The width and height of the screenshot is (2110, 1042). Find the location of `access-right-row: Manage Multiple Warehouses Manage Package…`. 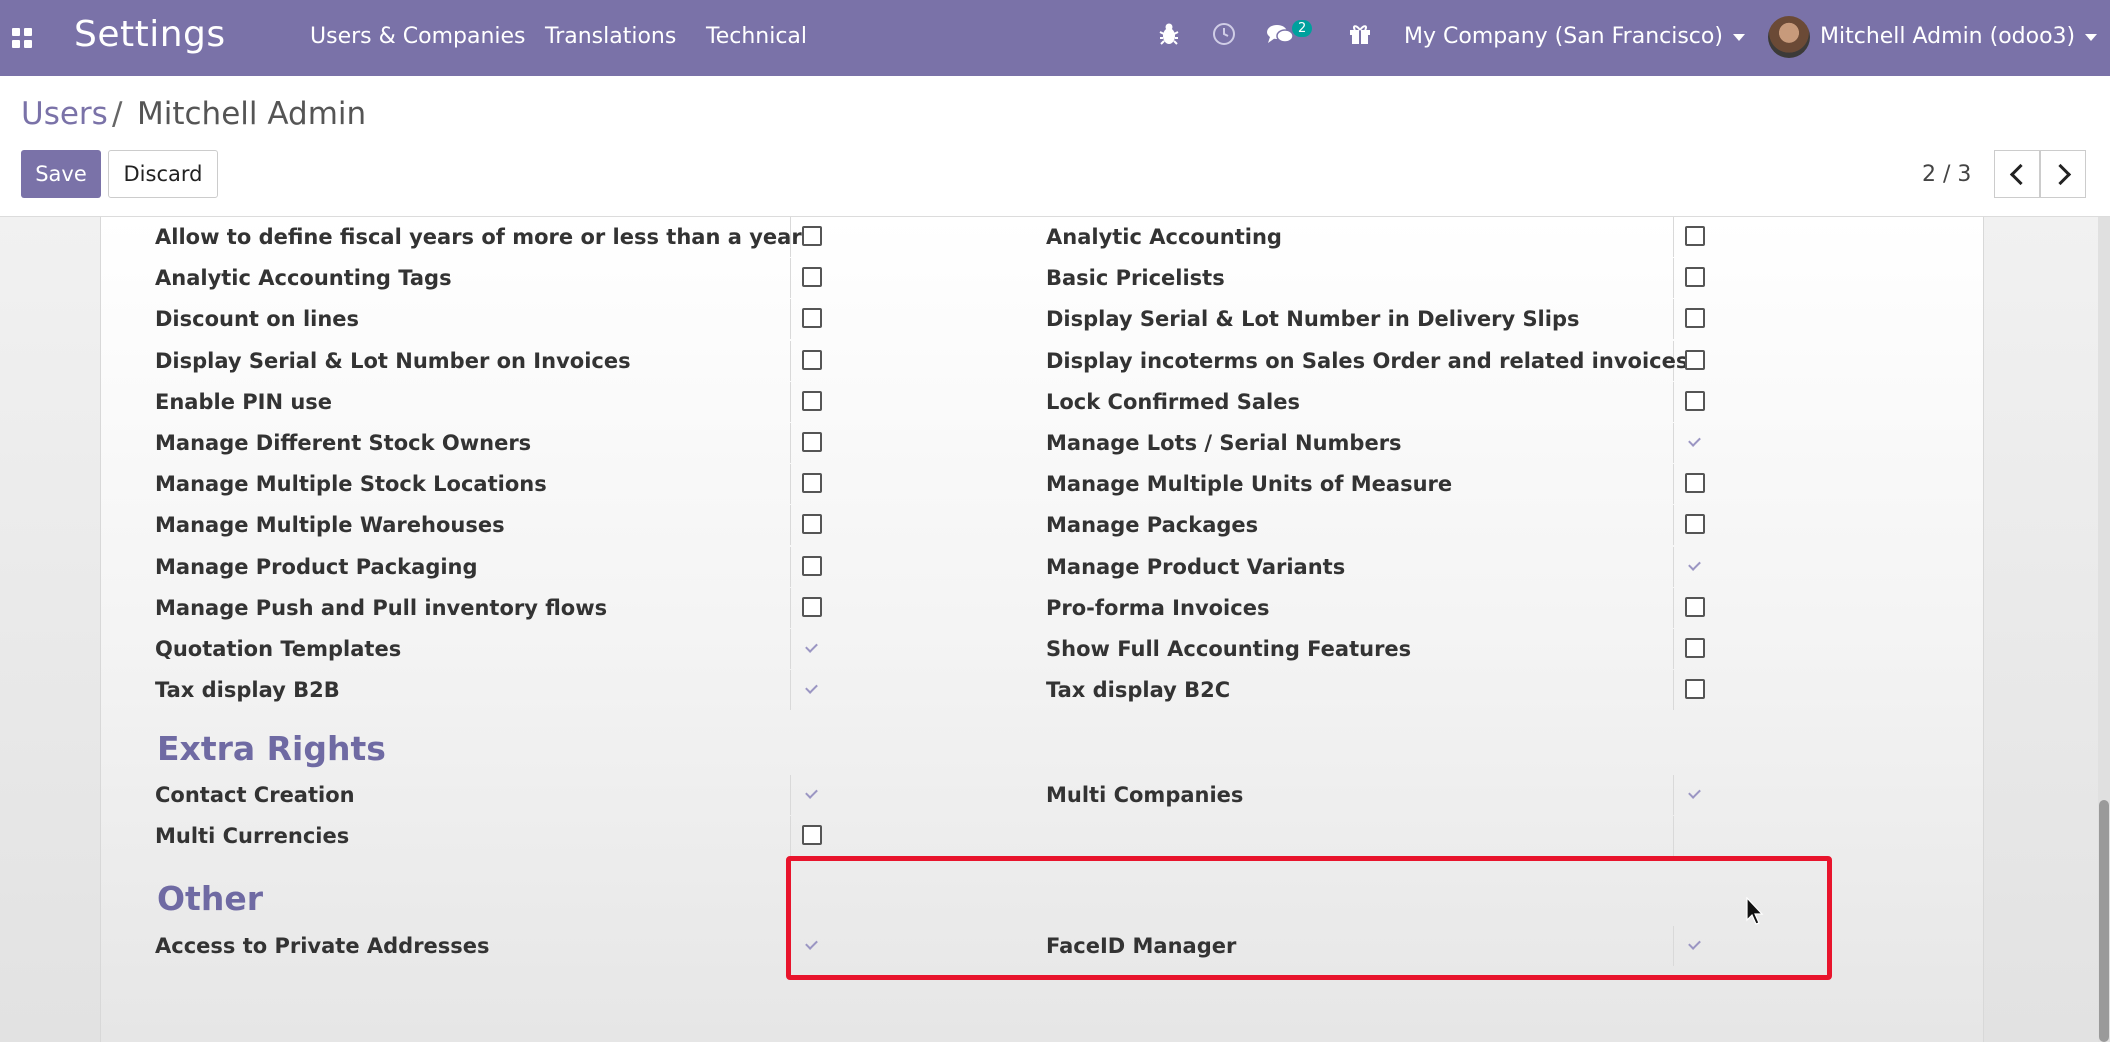

access-right-row: Manage Multiple Warehouses Manage Package… is located at coordinates (1042, 525).